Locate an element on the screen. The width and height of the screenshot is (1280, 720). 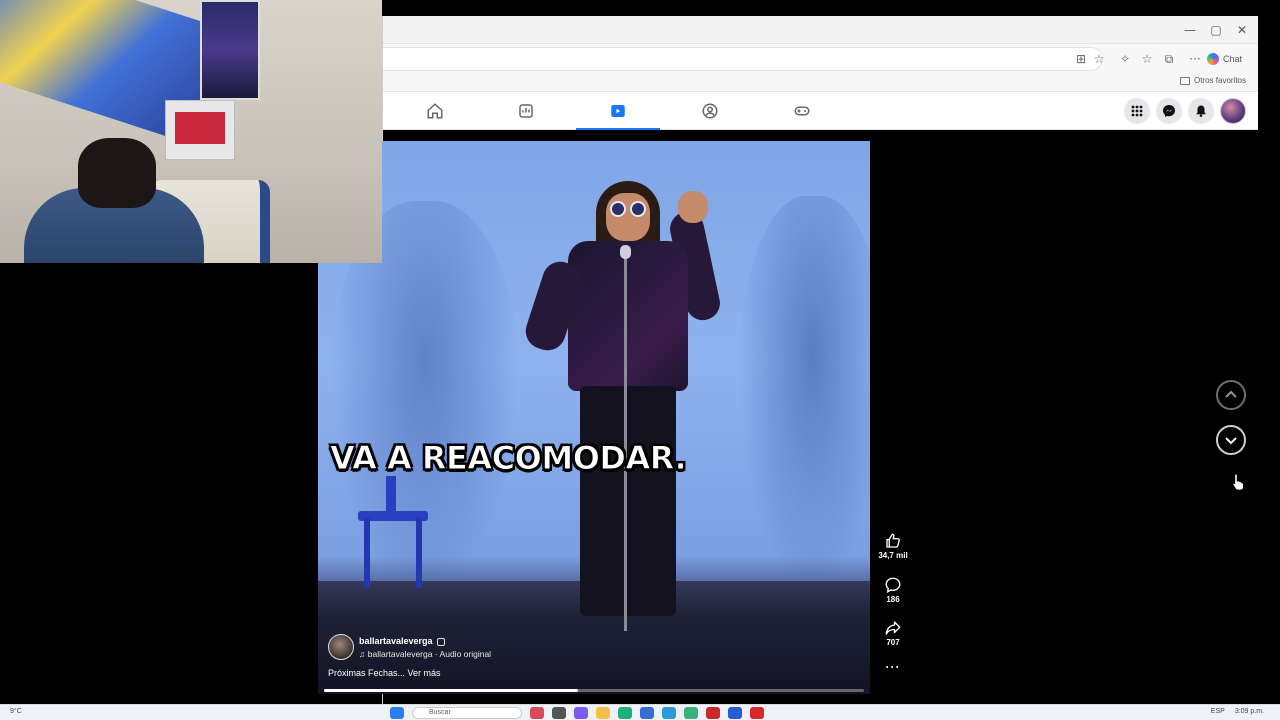
wall-poster is located at coordinates (230, 50).